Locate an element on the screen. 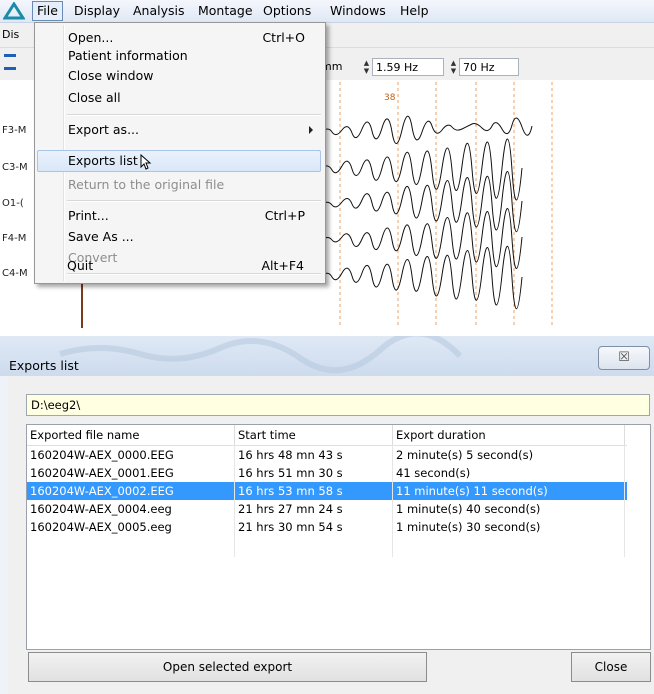 The height and width of the screenshot is (694, 654). channel-label: C4-M is located at coordinates (15, 273).